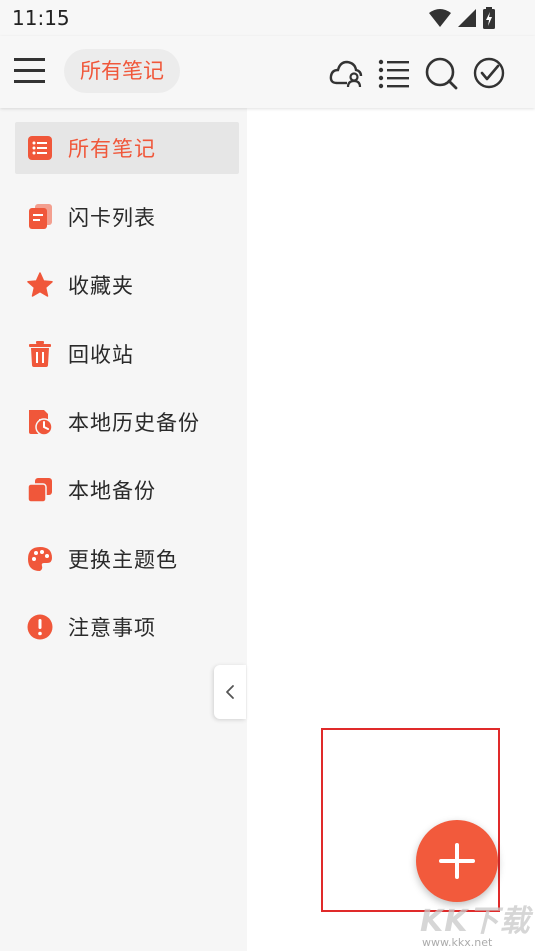  Describe the element at coordinates (40, 627) in the screenshot. I see `alert-icon` at that location.